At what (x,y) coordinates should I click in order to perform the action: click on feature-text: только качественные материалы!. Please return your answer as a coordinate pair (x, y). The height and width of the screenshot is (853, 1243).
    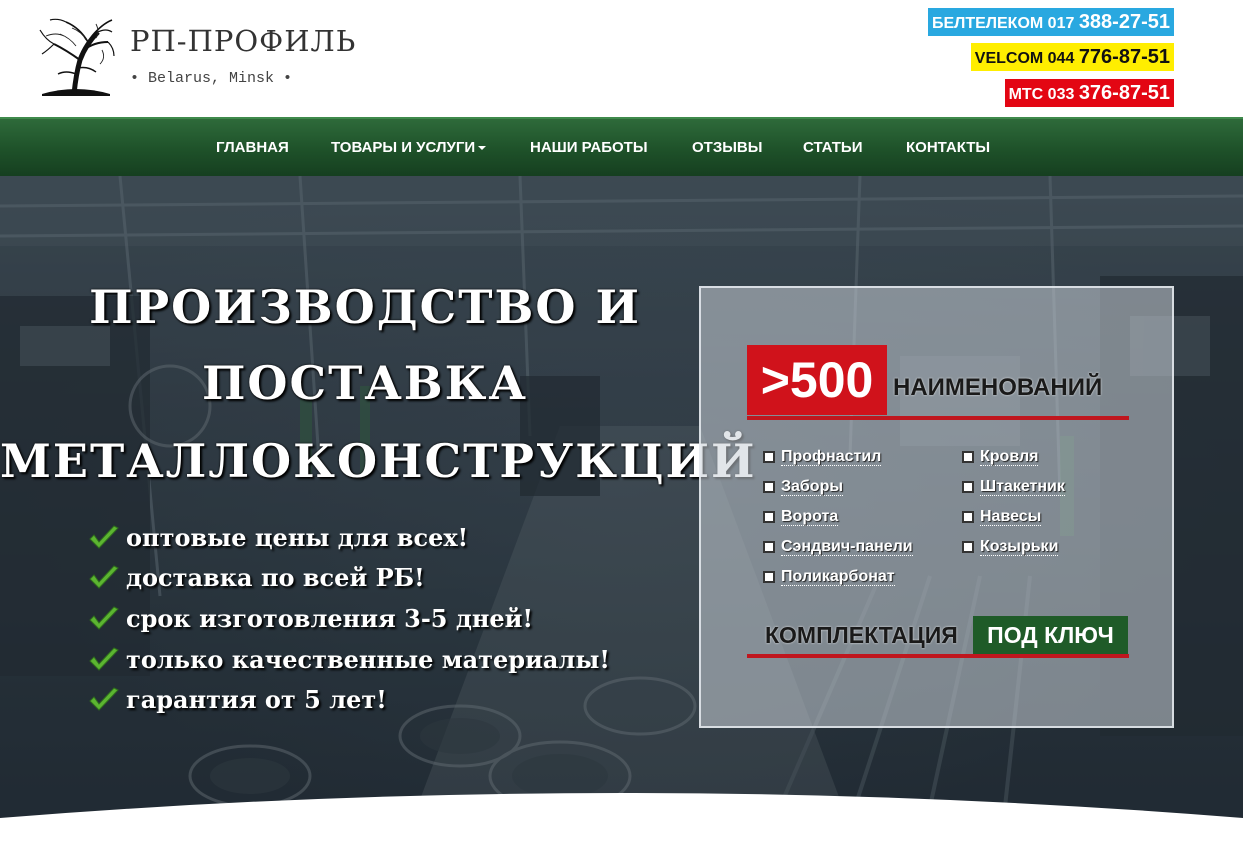
    Looking at the image, I should click on (368, 659).